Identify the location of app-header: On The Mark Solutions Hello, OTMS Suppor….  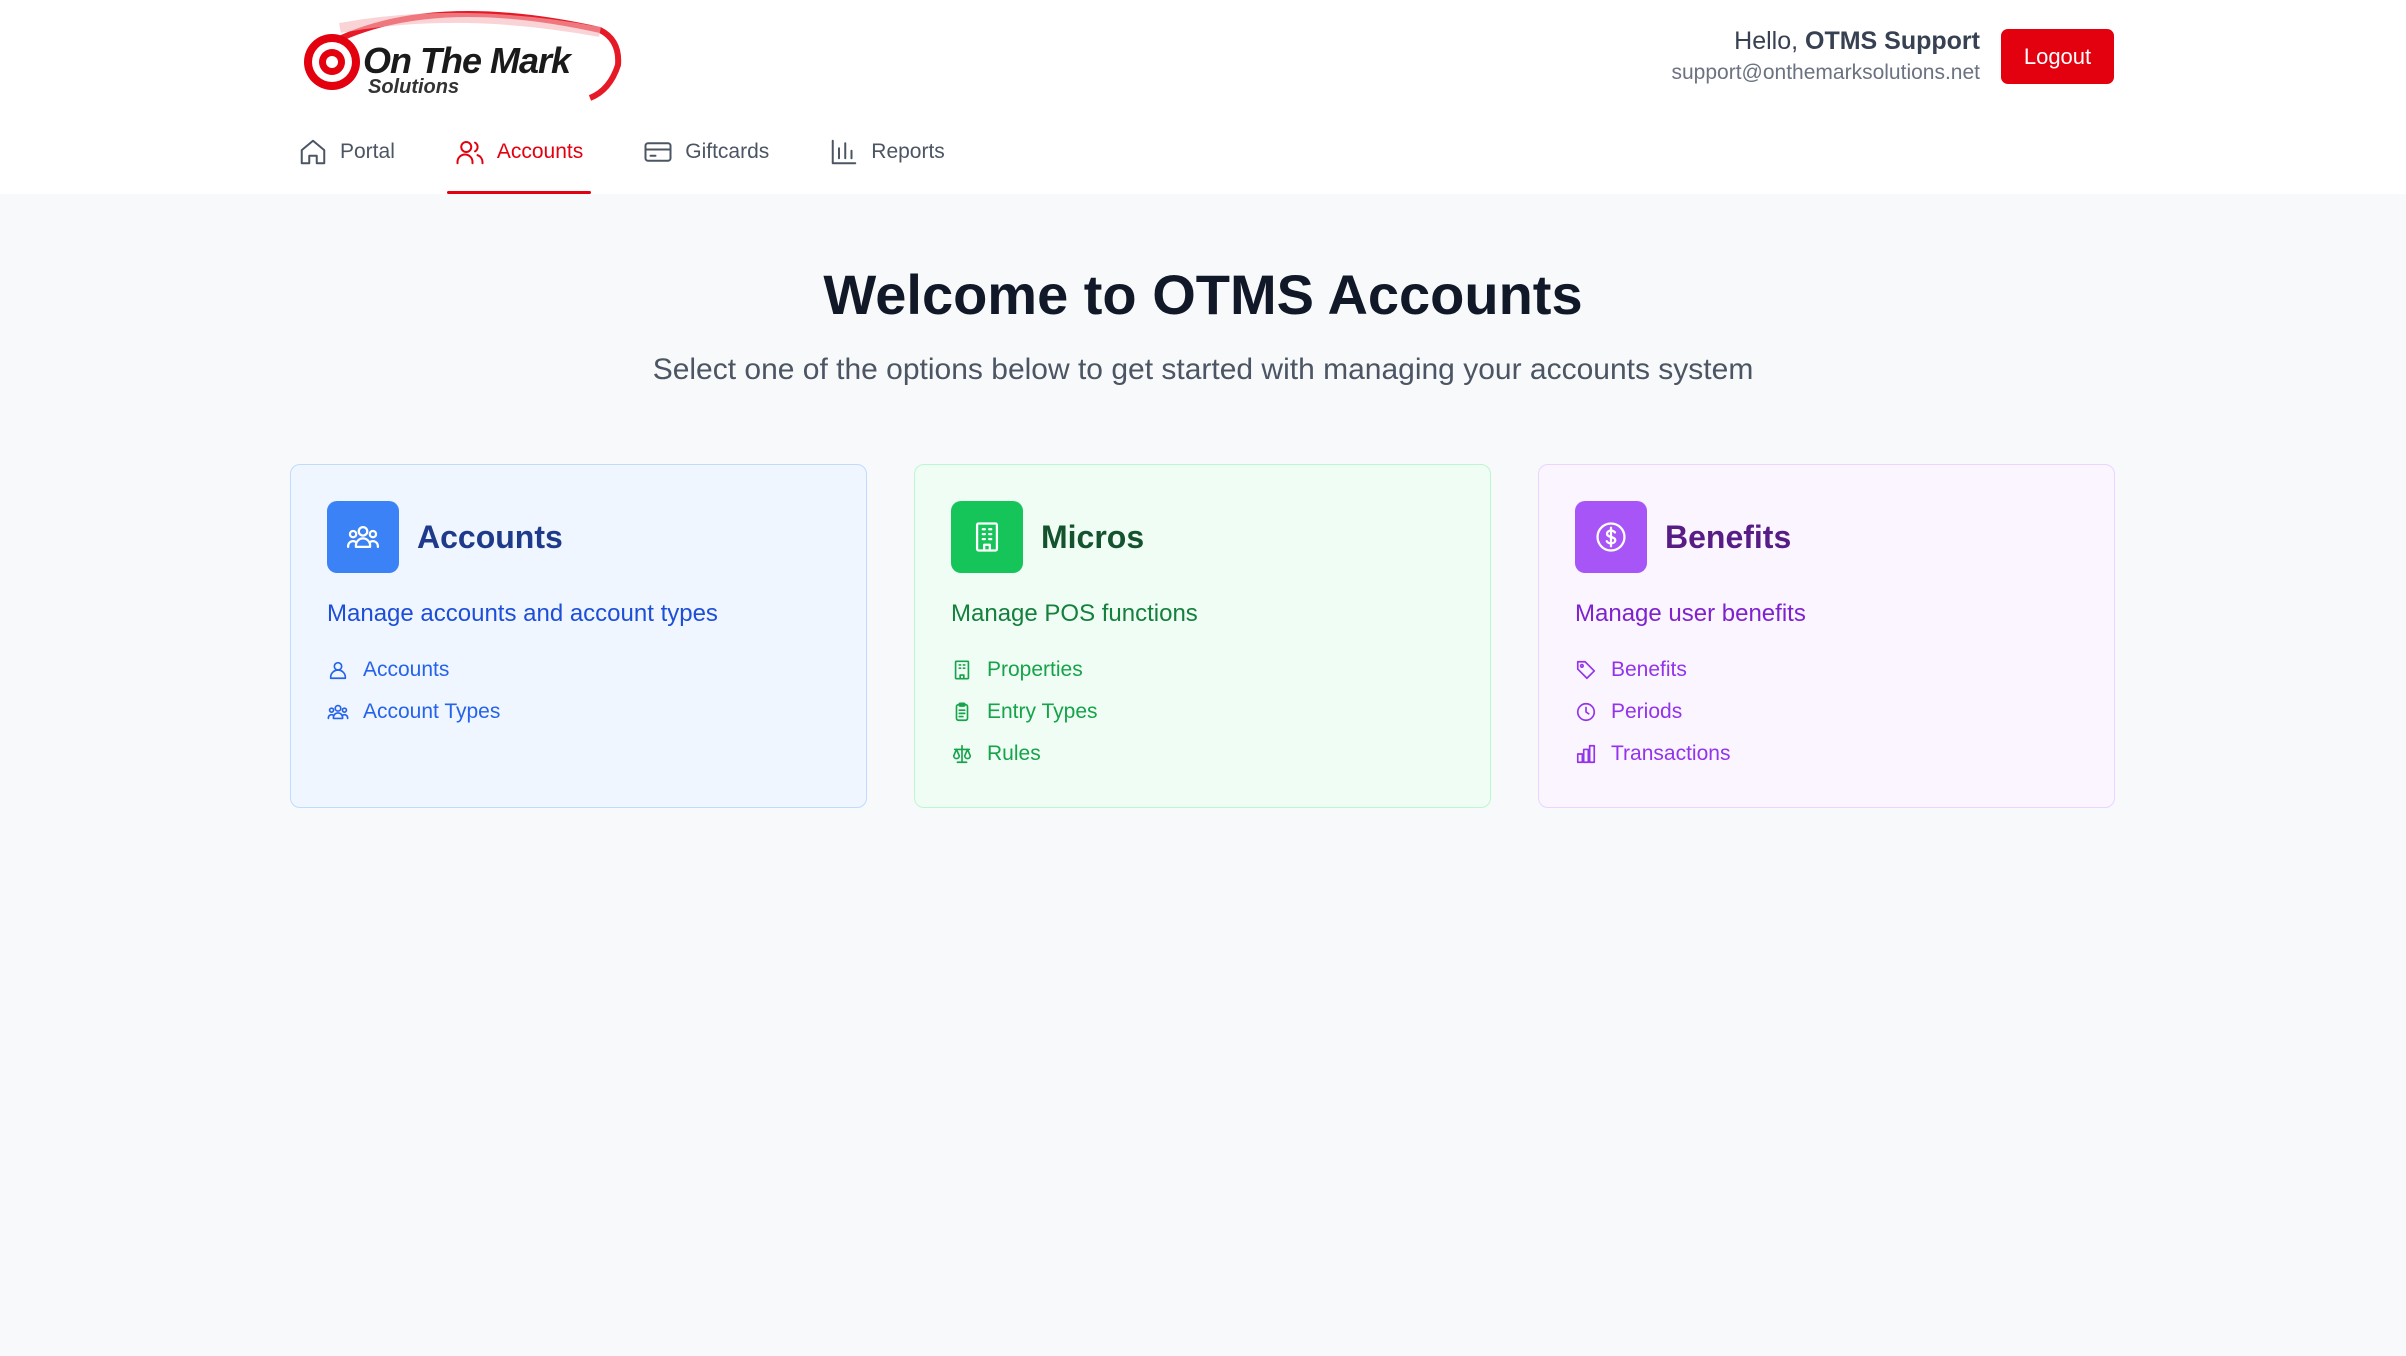
(1203, 97).